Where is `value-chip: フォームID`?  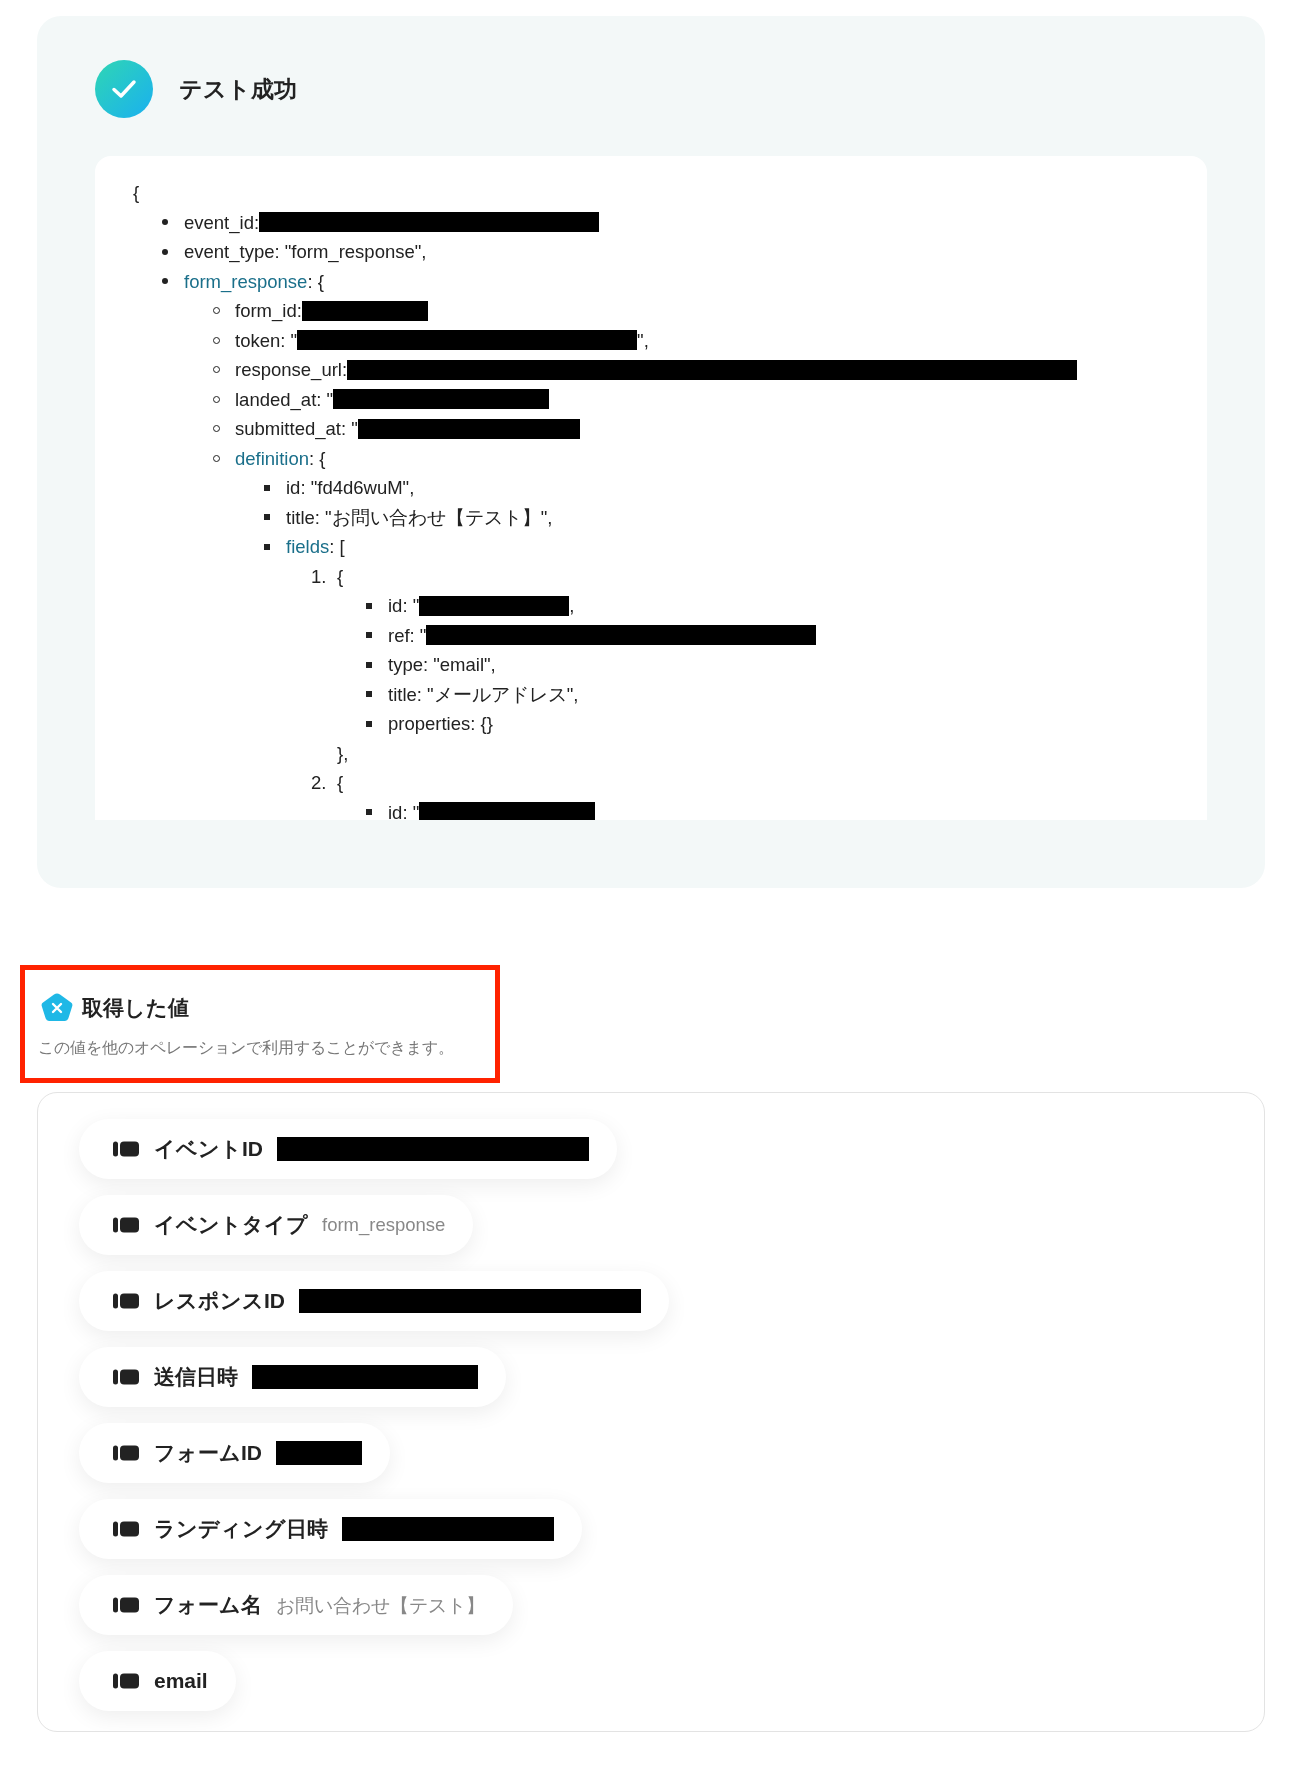 value-chip: フォームID is located at coordinates (234, 1453).